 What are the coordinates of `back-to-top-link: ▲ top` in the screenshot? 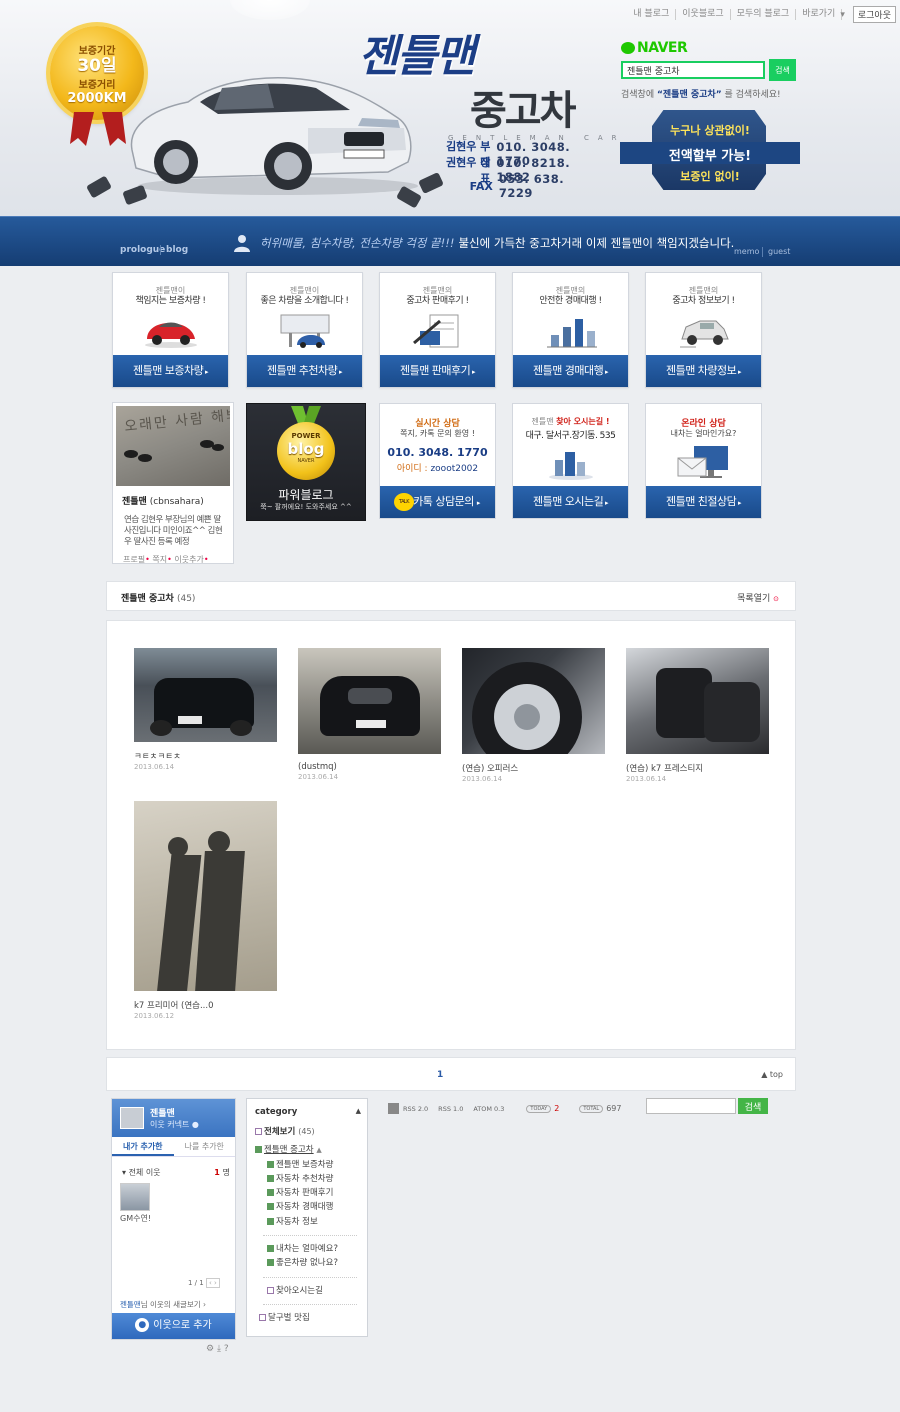 It's located at (772, 1074).